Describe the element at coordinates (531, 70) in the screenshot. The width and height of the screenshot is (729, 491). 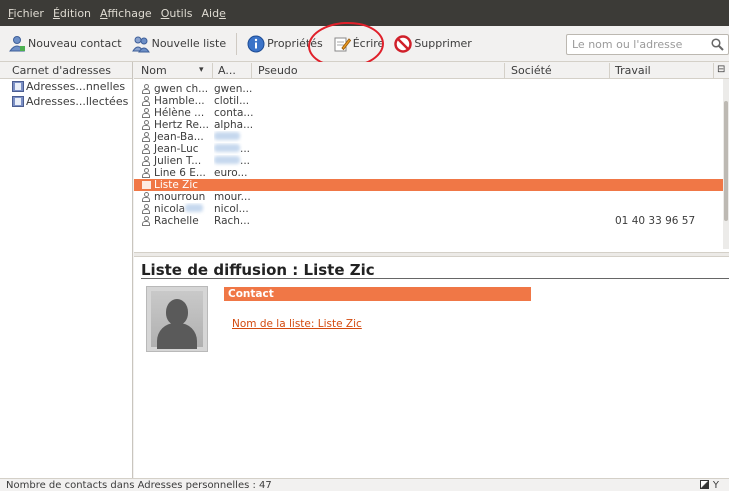
I see `column-header-company: Société` at that location.